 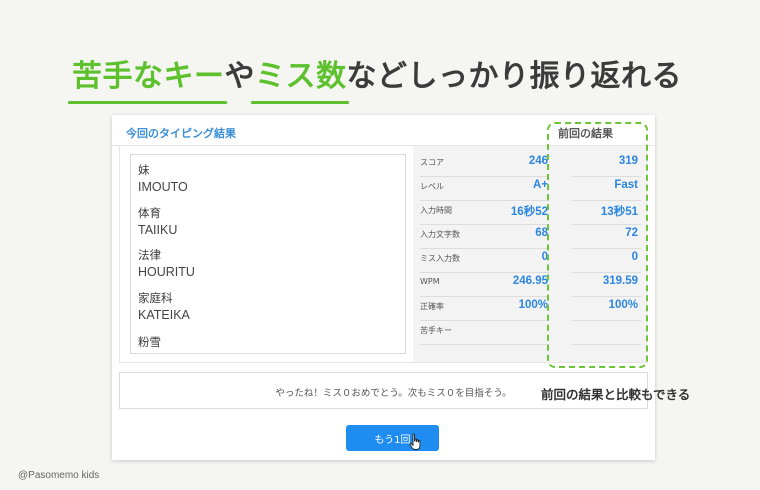 I want to click on word-kanji: 体育, so click(x=149, y=213).